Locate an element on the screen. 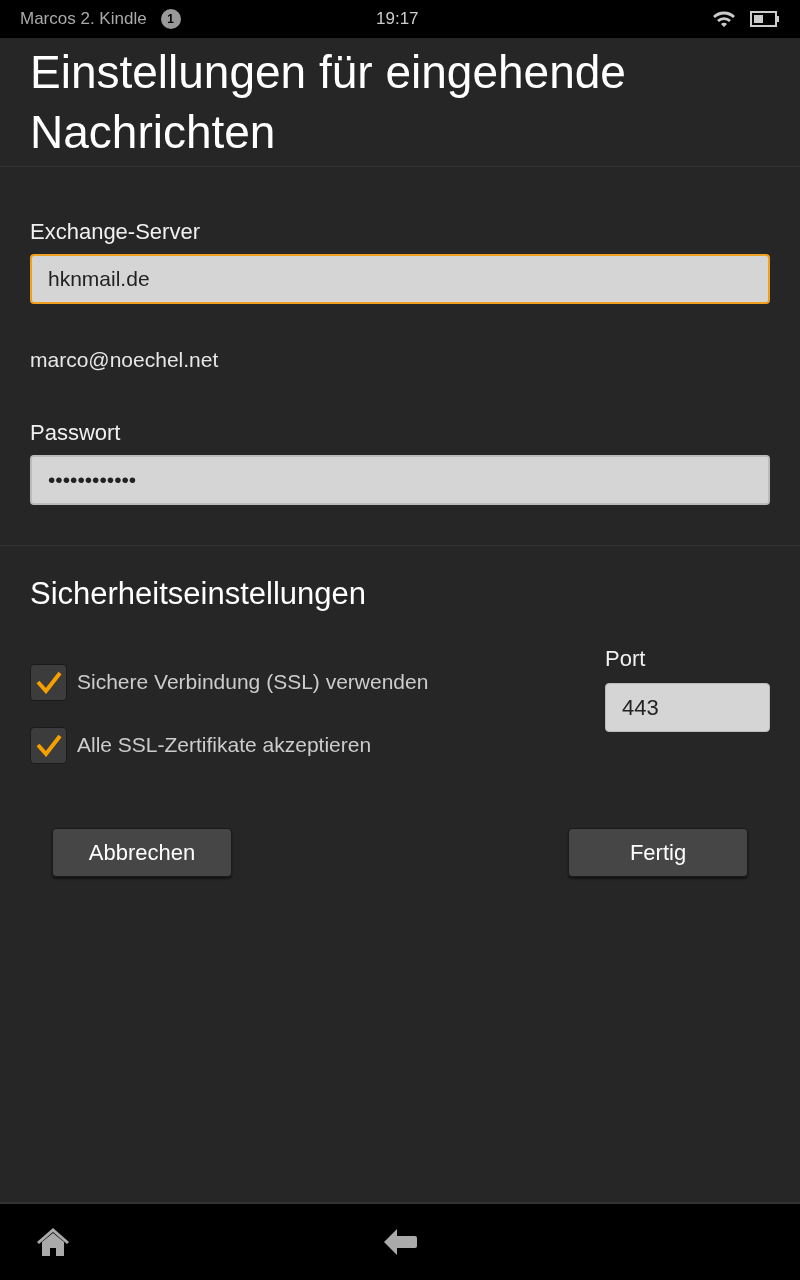 Image resolution: width=800 pixels, height=1280 pixels. checkbox-label: Alle SSL-Zertifikate akzeptieren is located at coordinates (224, 745).